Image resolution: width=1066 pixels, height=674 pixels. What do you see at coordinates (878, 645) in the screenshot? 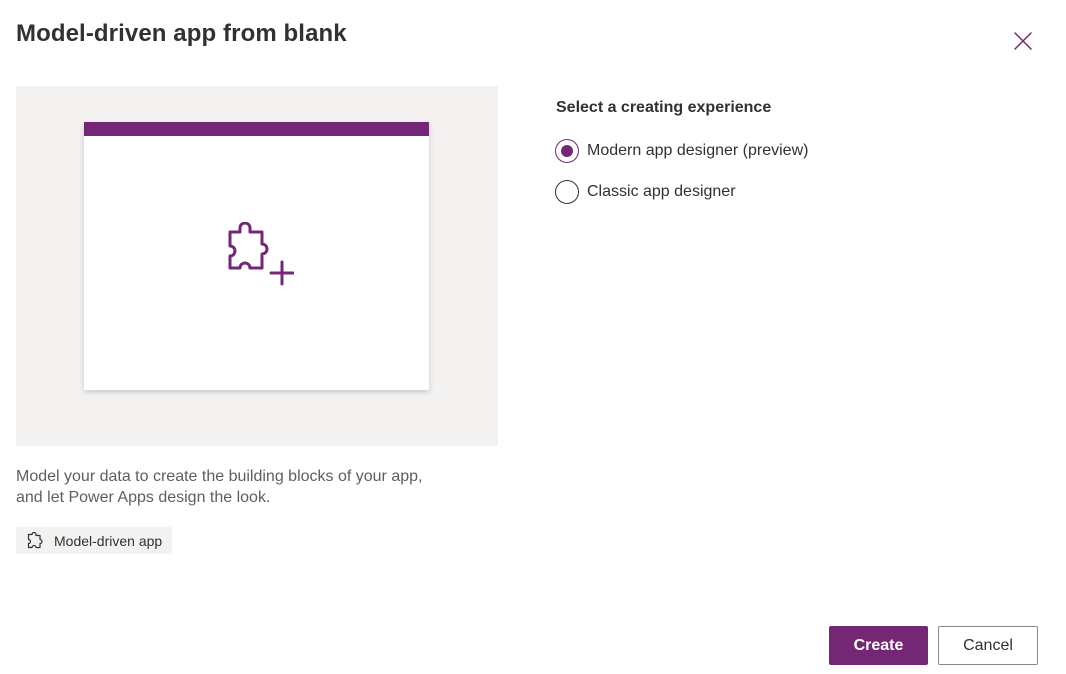
I see `create-button: Create` at bounding box center [878, 645].